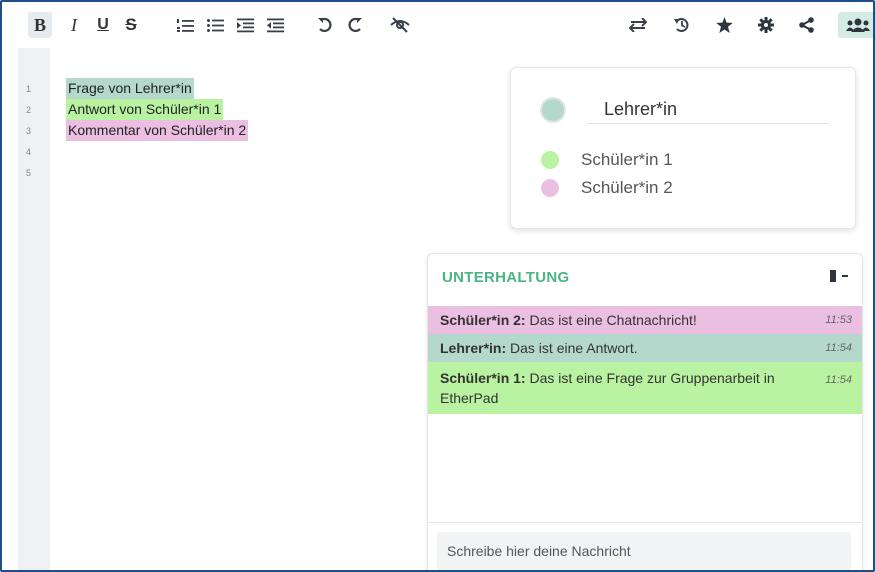 The height and width of the screenshot is (572, 875). I want to click on ordered-list-button, so click(185, 25).